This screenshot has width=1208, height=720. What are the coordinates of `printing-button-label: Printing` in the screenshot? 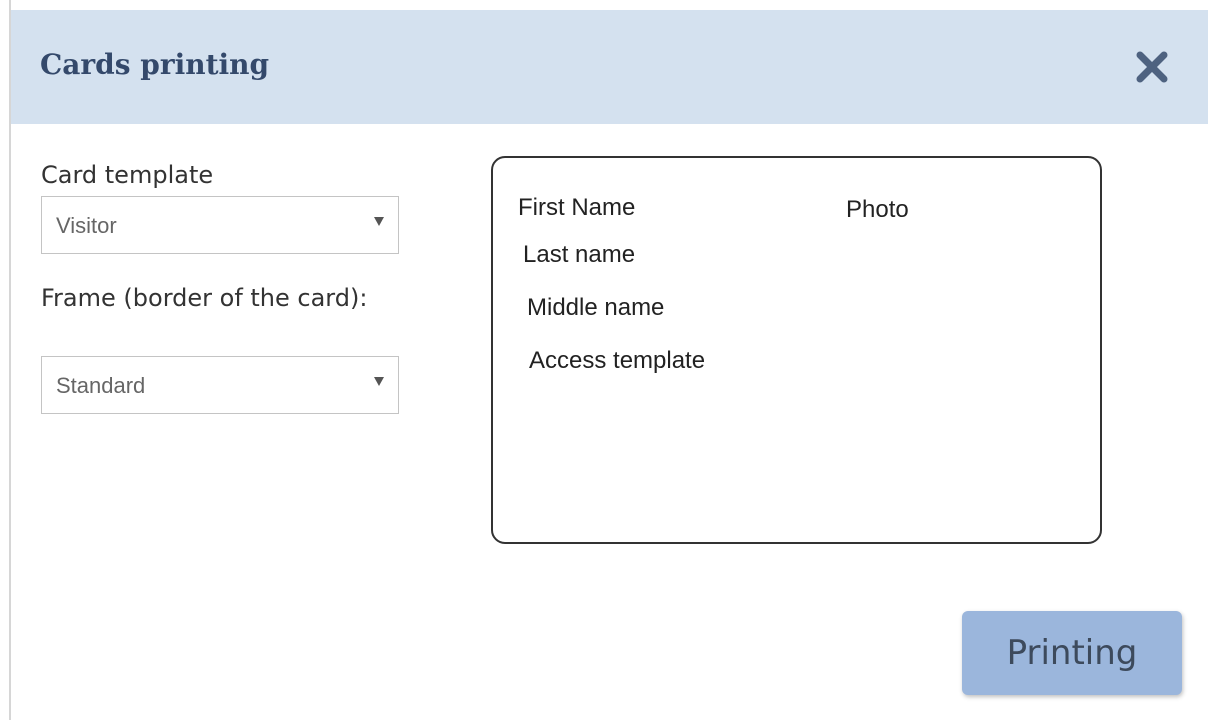 It's located at (1072, 653).